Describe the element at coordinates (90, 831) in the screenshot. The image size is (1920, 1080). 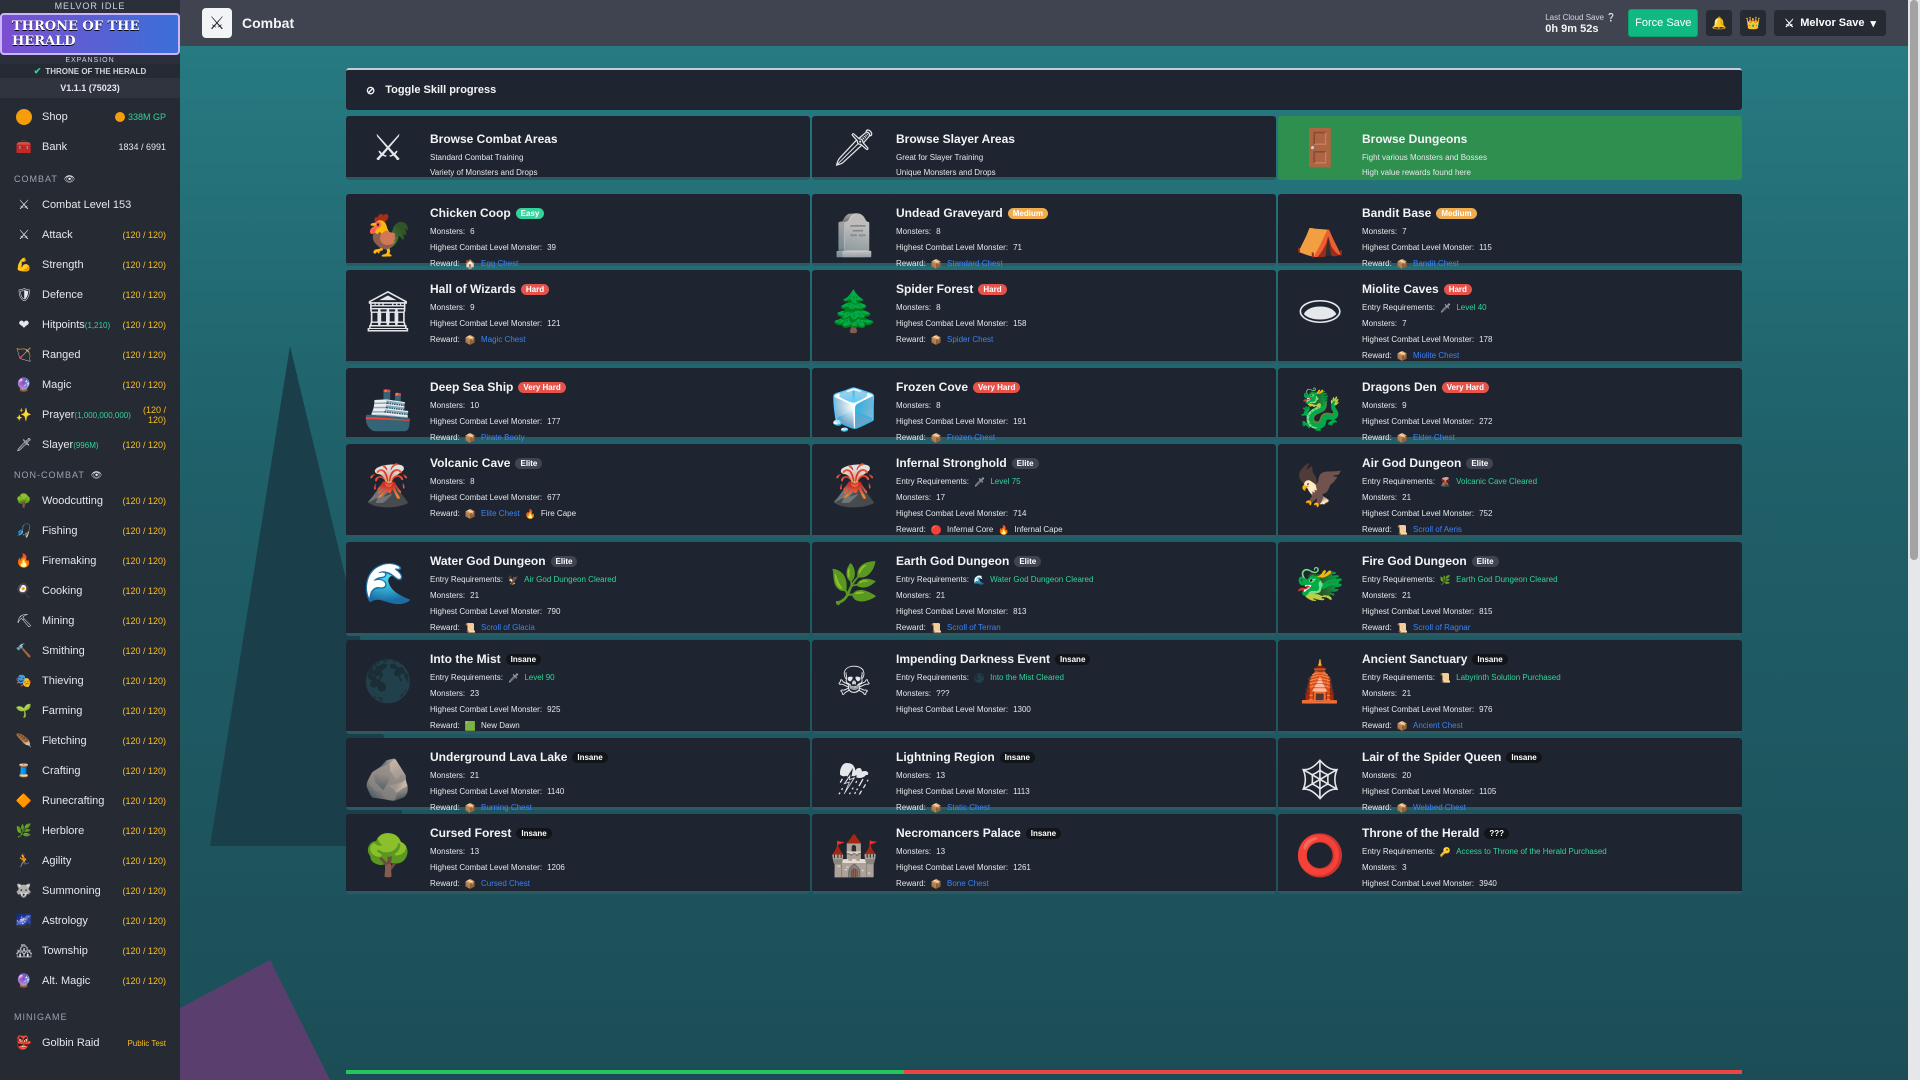
I see `sidebar-item-herblore: 🌿 Herblore (120 / 120)` at that location.